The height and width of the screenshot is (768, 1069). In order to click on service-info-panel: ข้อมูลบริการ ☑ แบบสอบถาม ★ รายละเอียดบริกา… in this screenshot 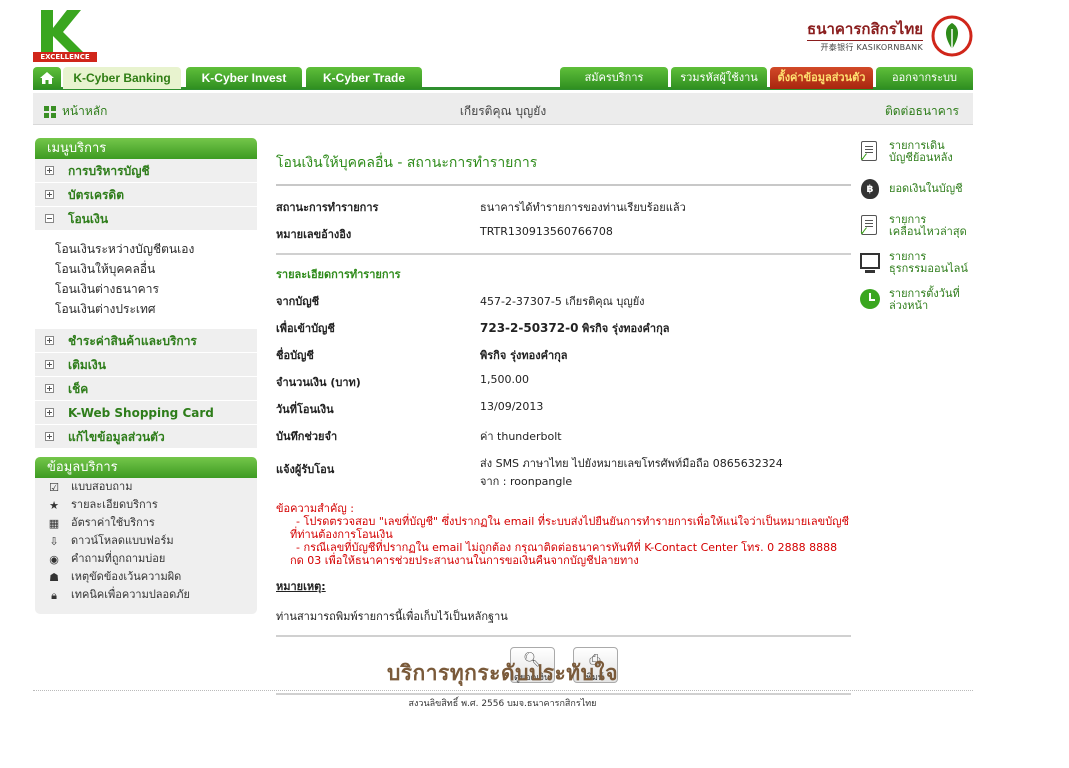, I will do `click(146, 535)`.